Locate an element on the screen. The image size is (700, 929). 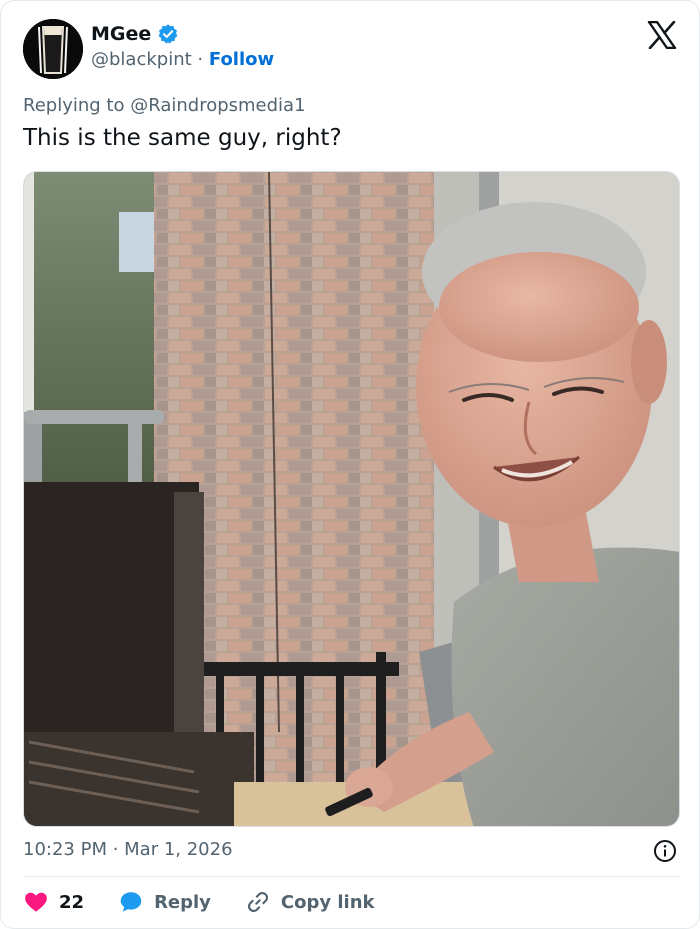
replying-to-line: Replying to @Raindropsmedia1 is located at coordinates (164, 105).